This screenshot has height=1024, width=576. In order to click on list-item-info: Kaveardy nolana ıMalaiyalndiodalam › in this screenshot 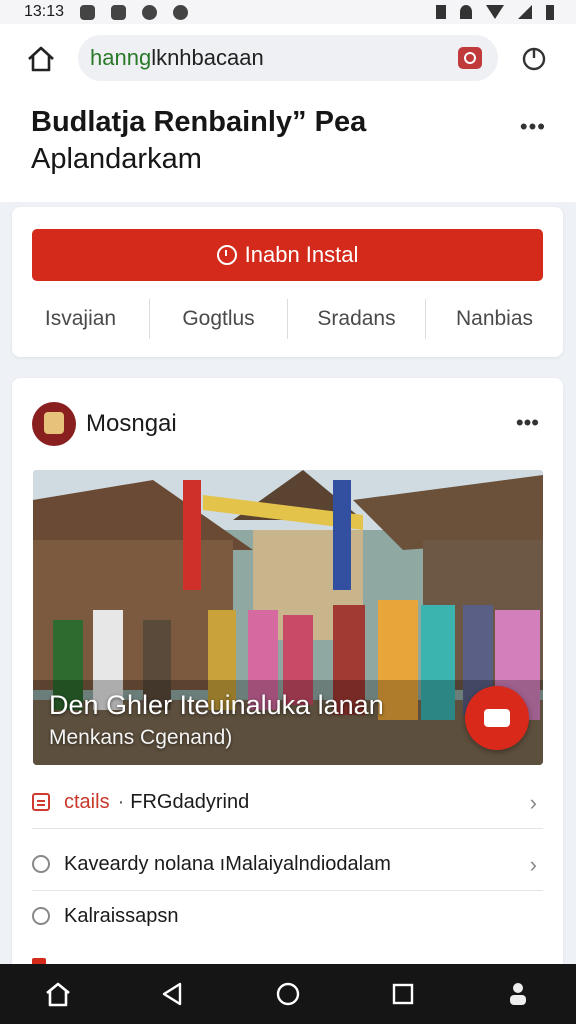, I will do `click(287, 864)`.